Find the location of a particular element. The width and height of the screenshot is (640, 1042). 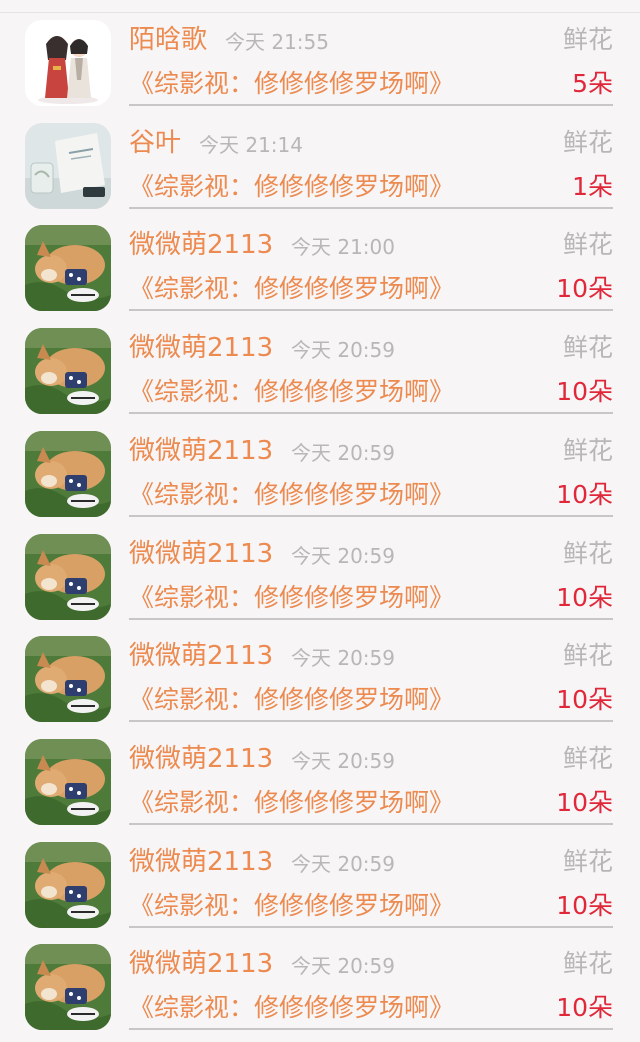

gift-record-row: 谷叶 今天 21:14 鲜花 《综影视：修修修修罗场啊》 1朵 is located at coordinates (320, 156).